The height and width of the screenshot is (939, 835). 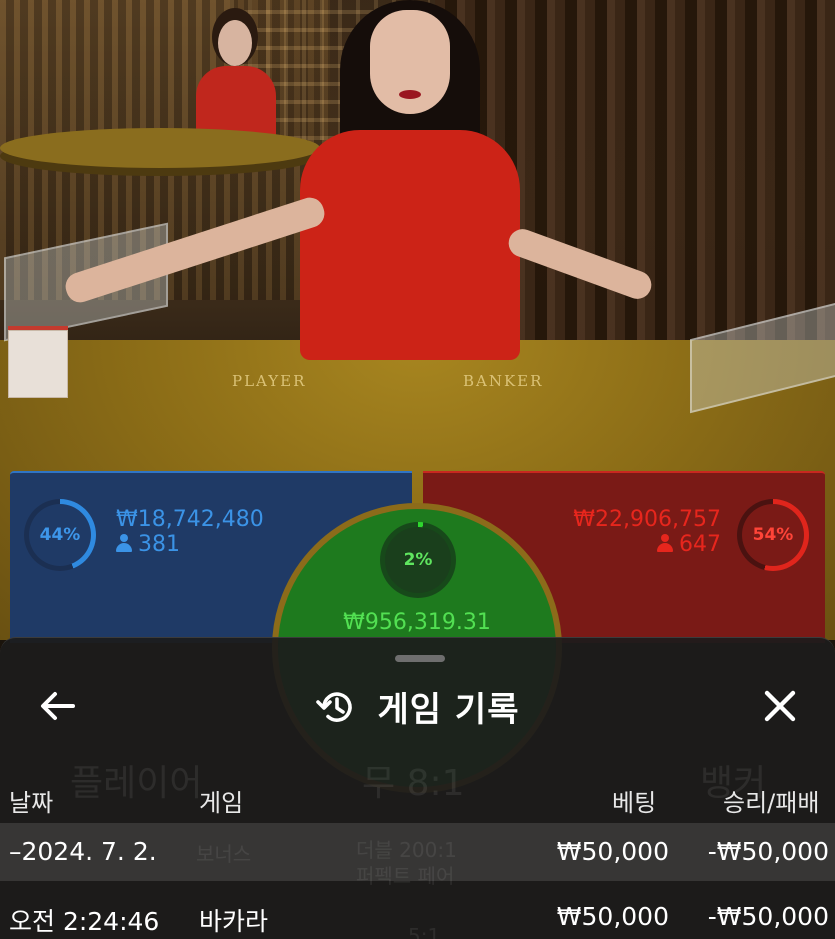 What do you see at coordinates (417, 913) in the screenshot?
I see `history-row: 오전 2:24:46 바카라 ₩50,000 -₩50,000` at bounding box center [417, 913].